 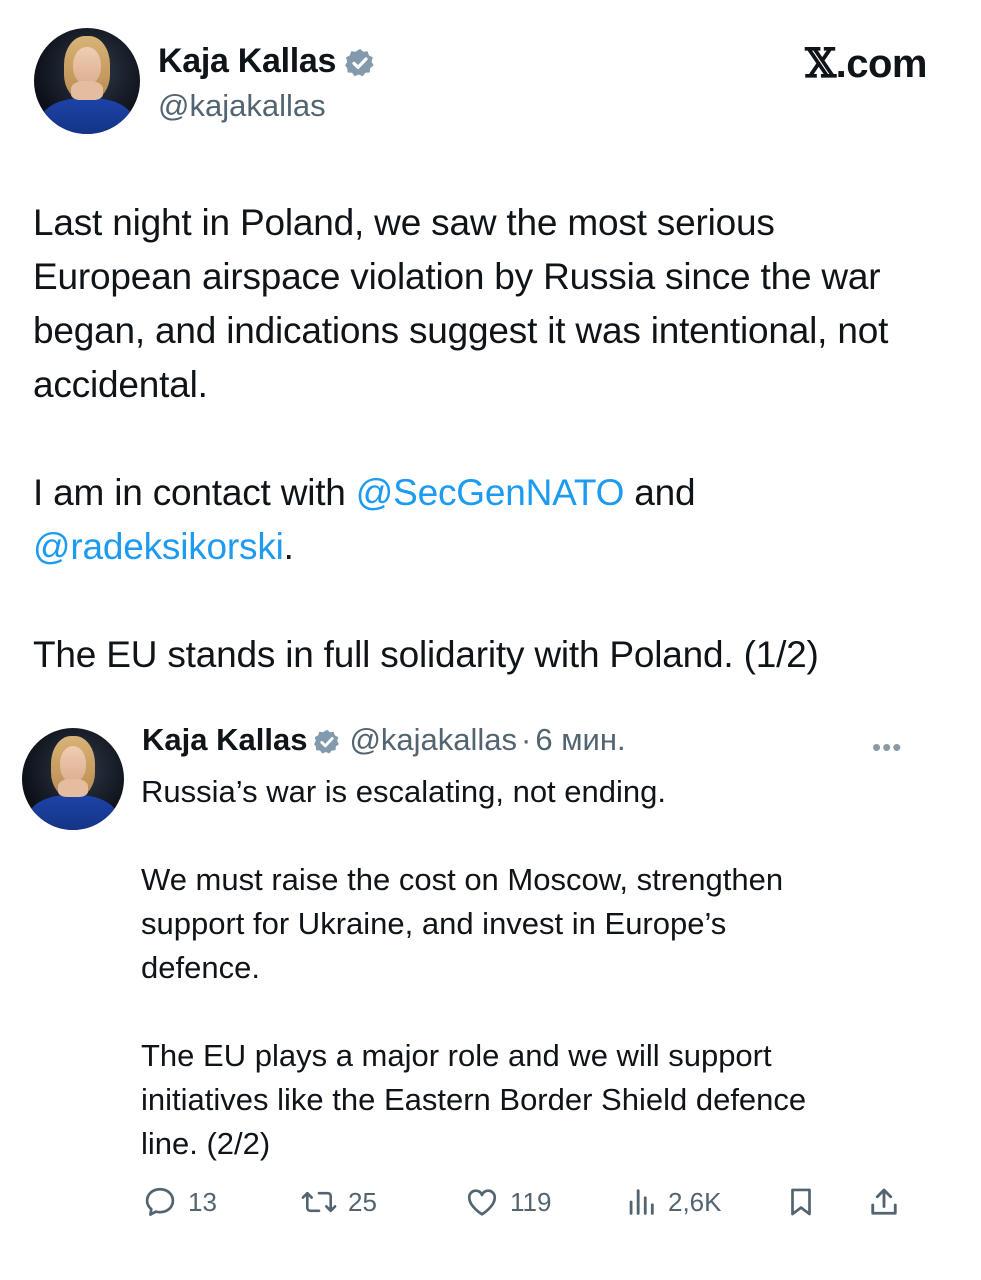 I want to click on main-p2-mid: and, so click(x=660, y=492).